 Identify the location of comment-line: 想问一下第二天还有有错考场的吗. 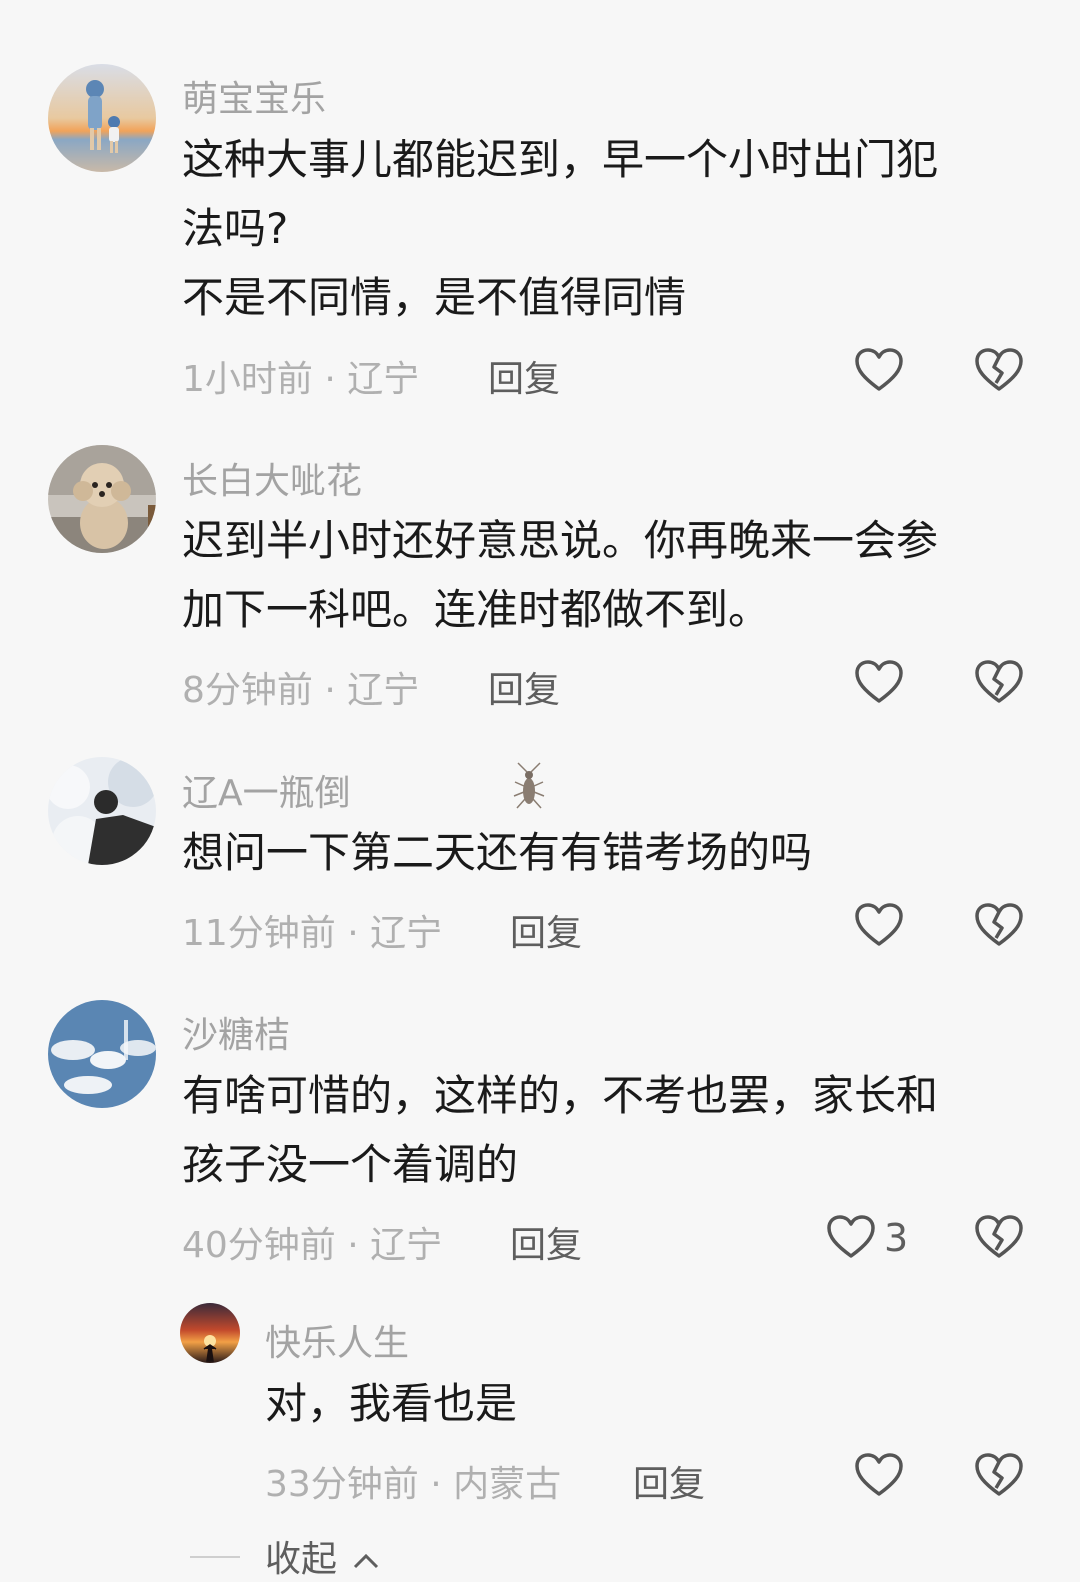
(497, 852).